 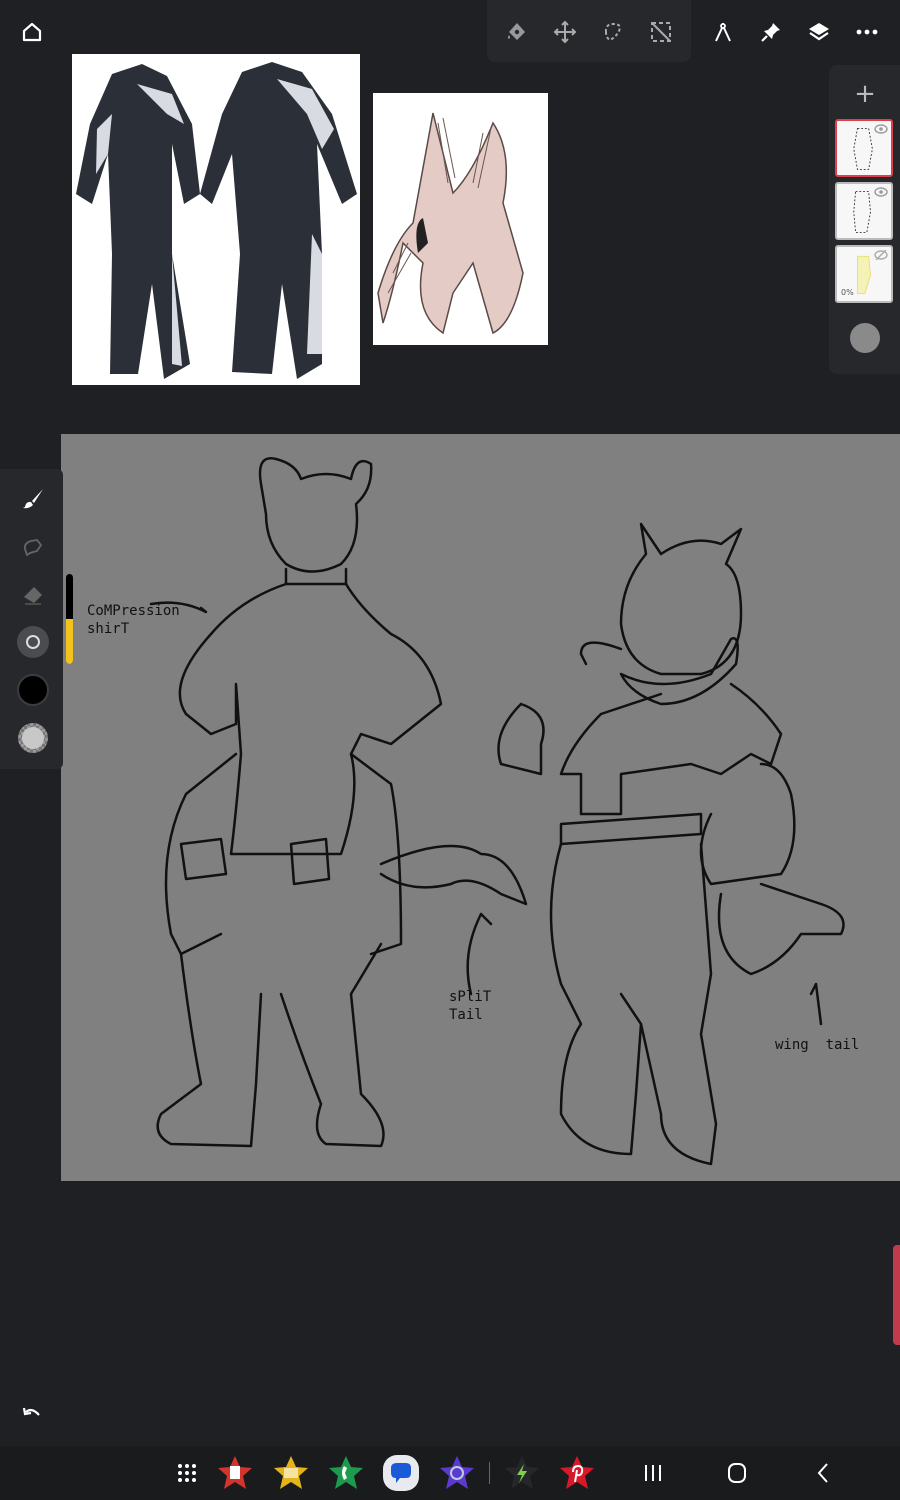 I want to click on primary-color-button, so click(x=33, y=690).